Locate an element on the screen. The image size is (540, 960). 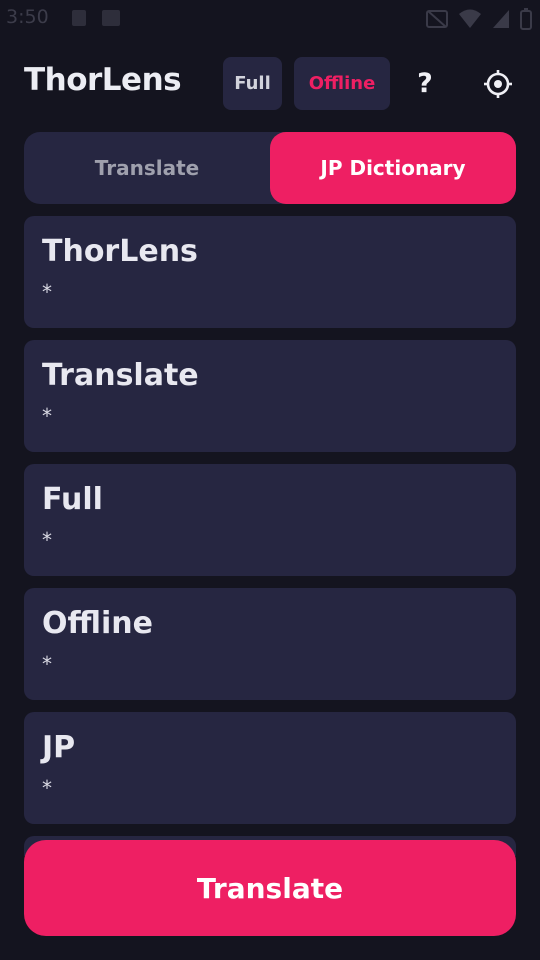
notification-icon is located at coordinates (79, 18).